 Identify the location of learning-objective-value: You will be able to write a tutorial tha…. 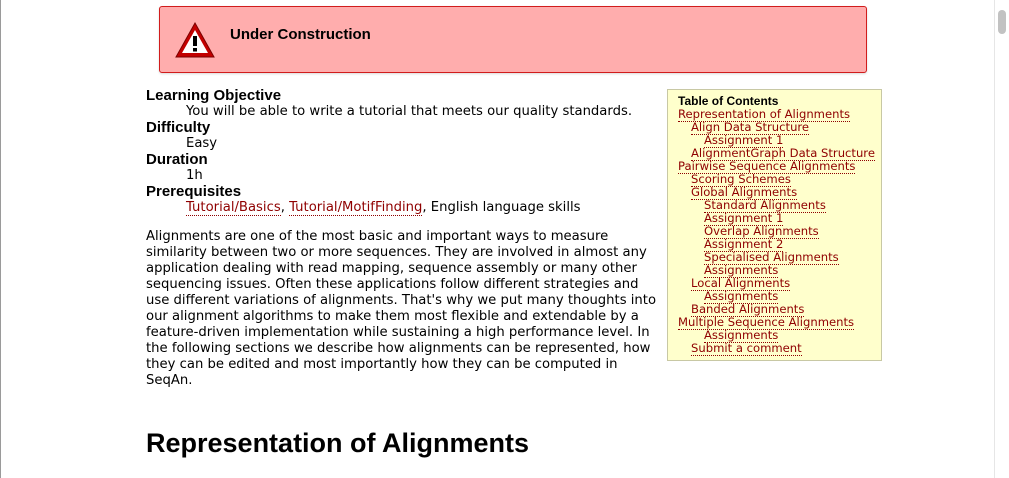
(409, 111).